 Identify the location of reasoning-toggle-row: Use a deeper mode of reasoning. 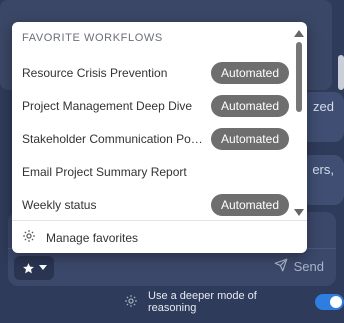
(234, 302).